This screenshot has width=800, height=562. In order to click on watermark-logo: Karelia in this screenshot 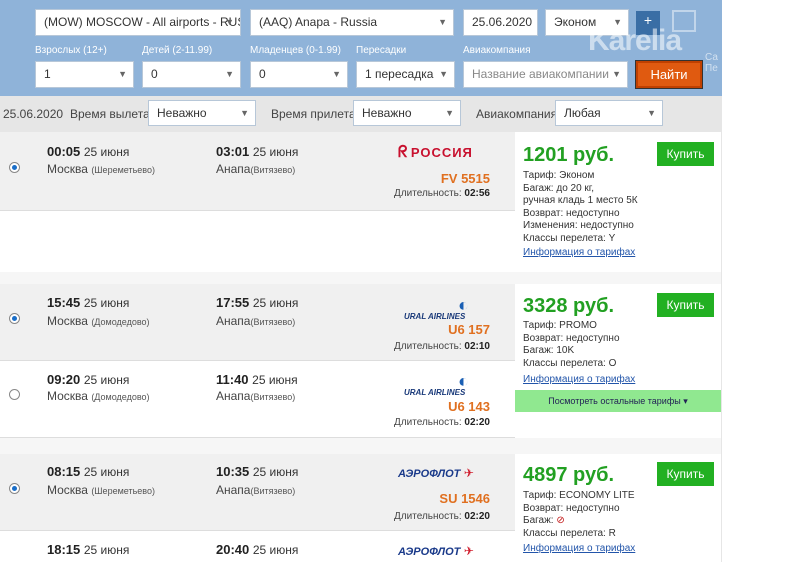, I will do `click(635, 40)`.